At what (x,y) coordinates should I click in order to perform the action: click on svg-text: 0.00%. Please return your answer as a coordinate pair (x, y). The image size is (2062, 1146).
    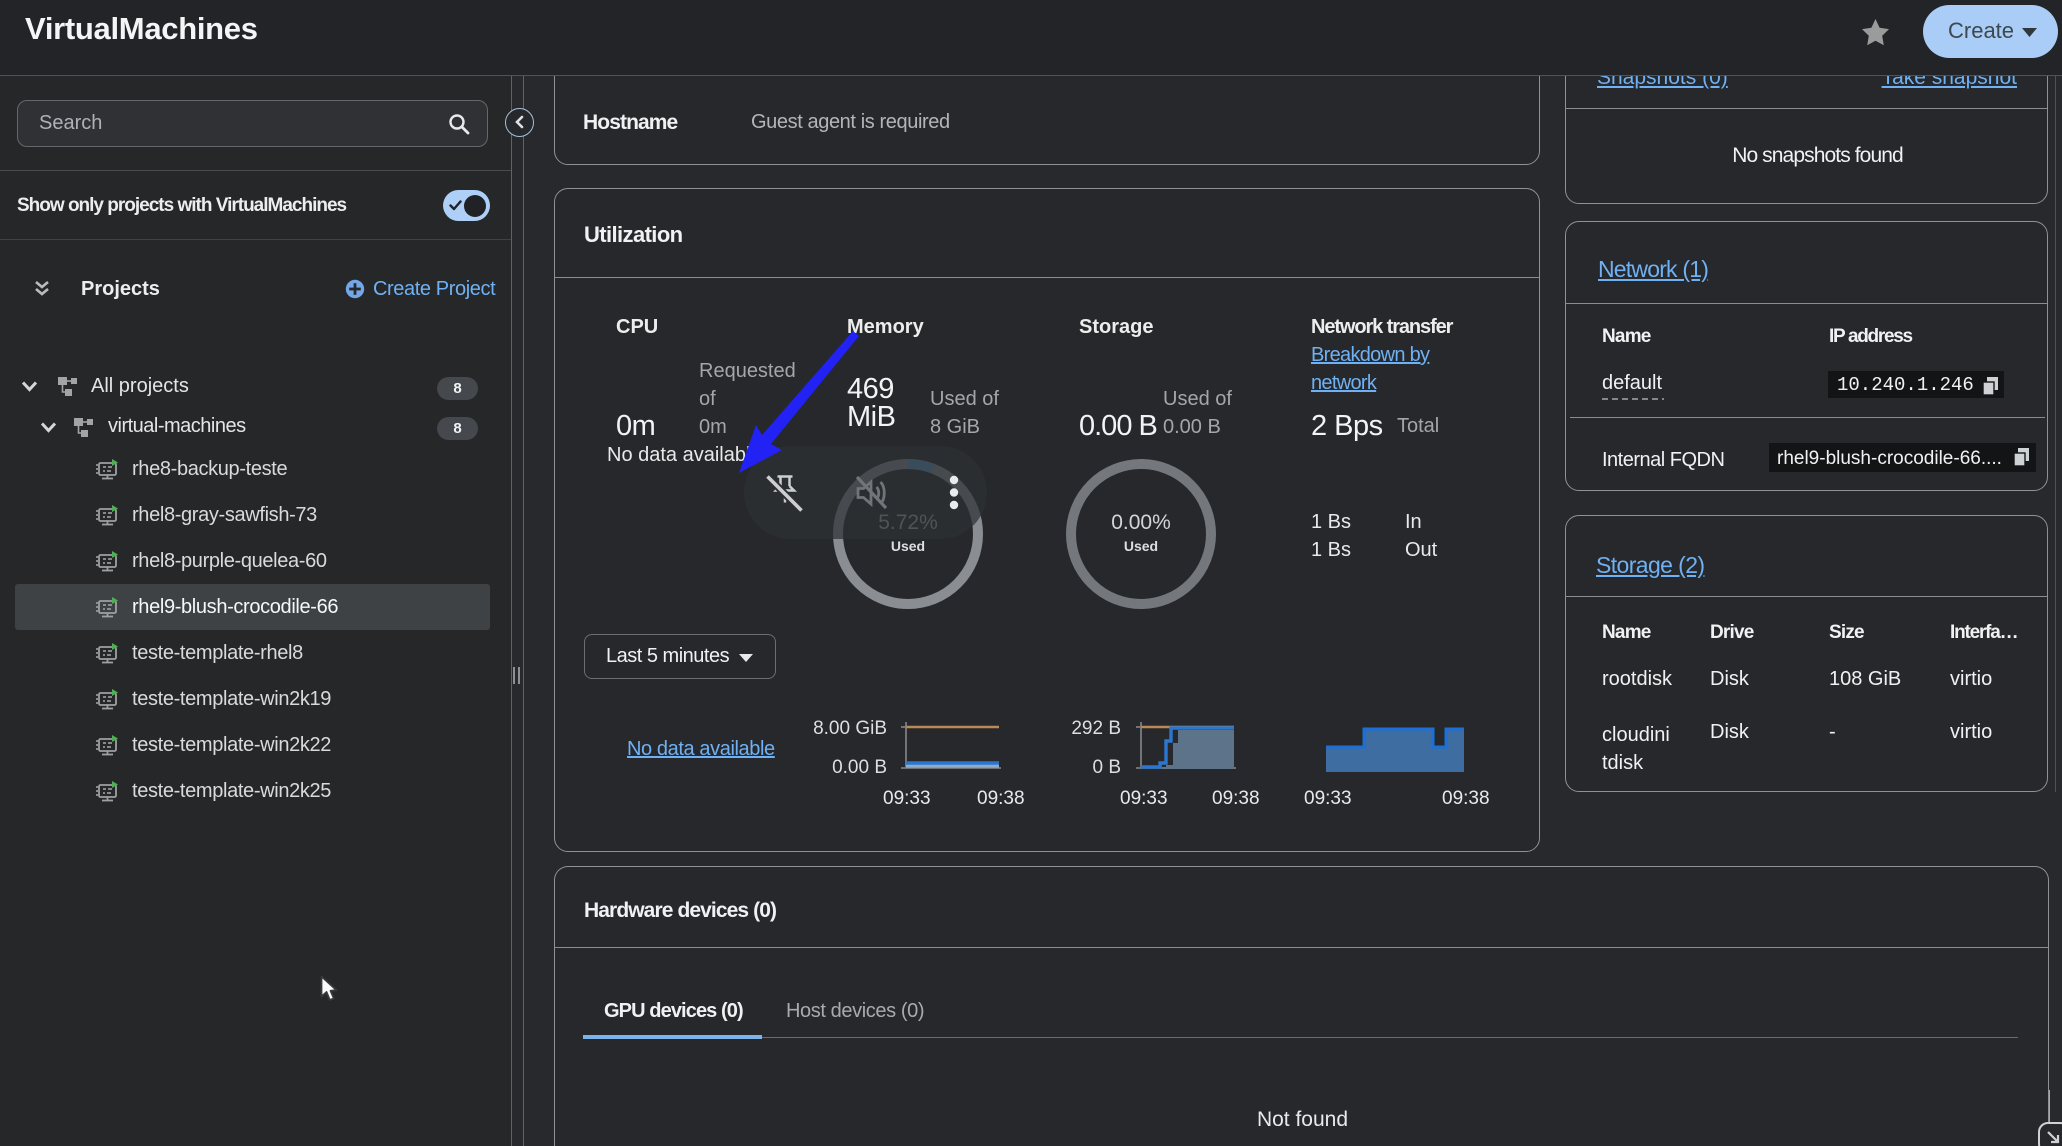
    Looking at the image, I should click on (1141, 522).